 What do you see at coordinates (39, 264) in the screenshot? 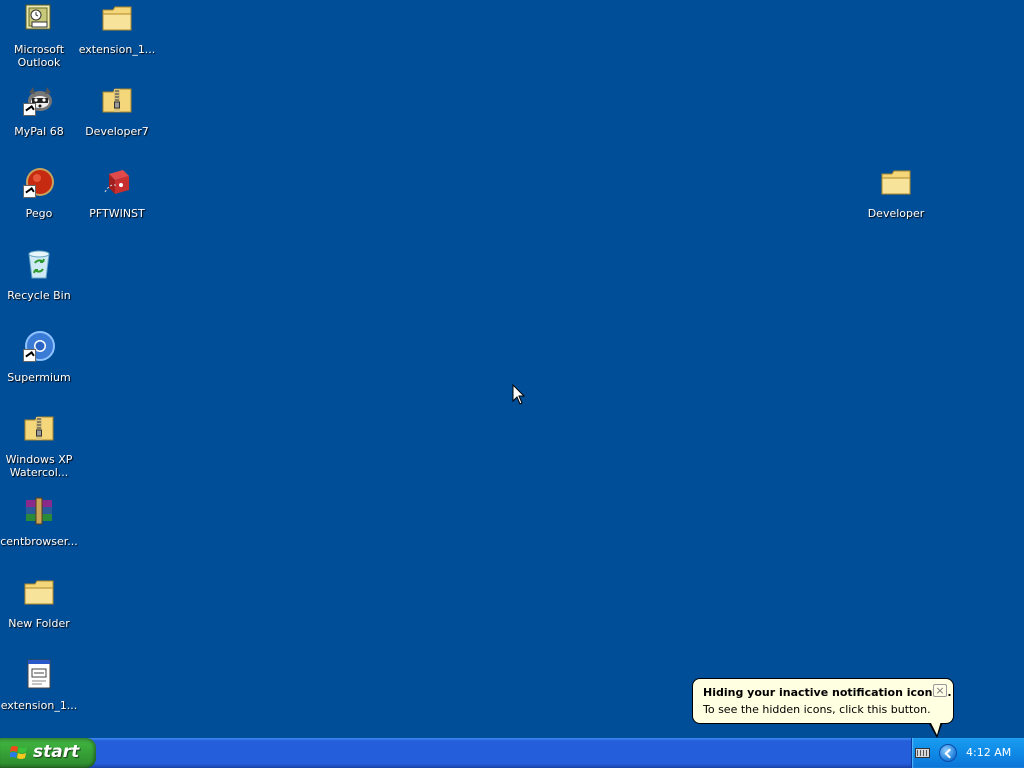
I see `recycle-bin-icon` at bounding box center [39, 264].